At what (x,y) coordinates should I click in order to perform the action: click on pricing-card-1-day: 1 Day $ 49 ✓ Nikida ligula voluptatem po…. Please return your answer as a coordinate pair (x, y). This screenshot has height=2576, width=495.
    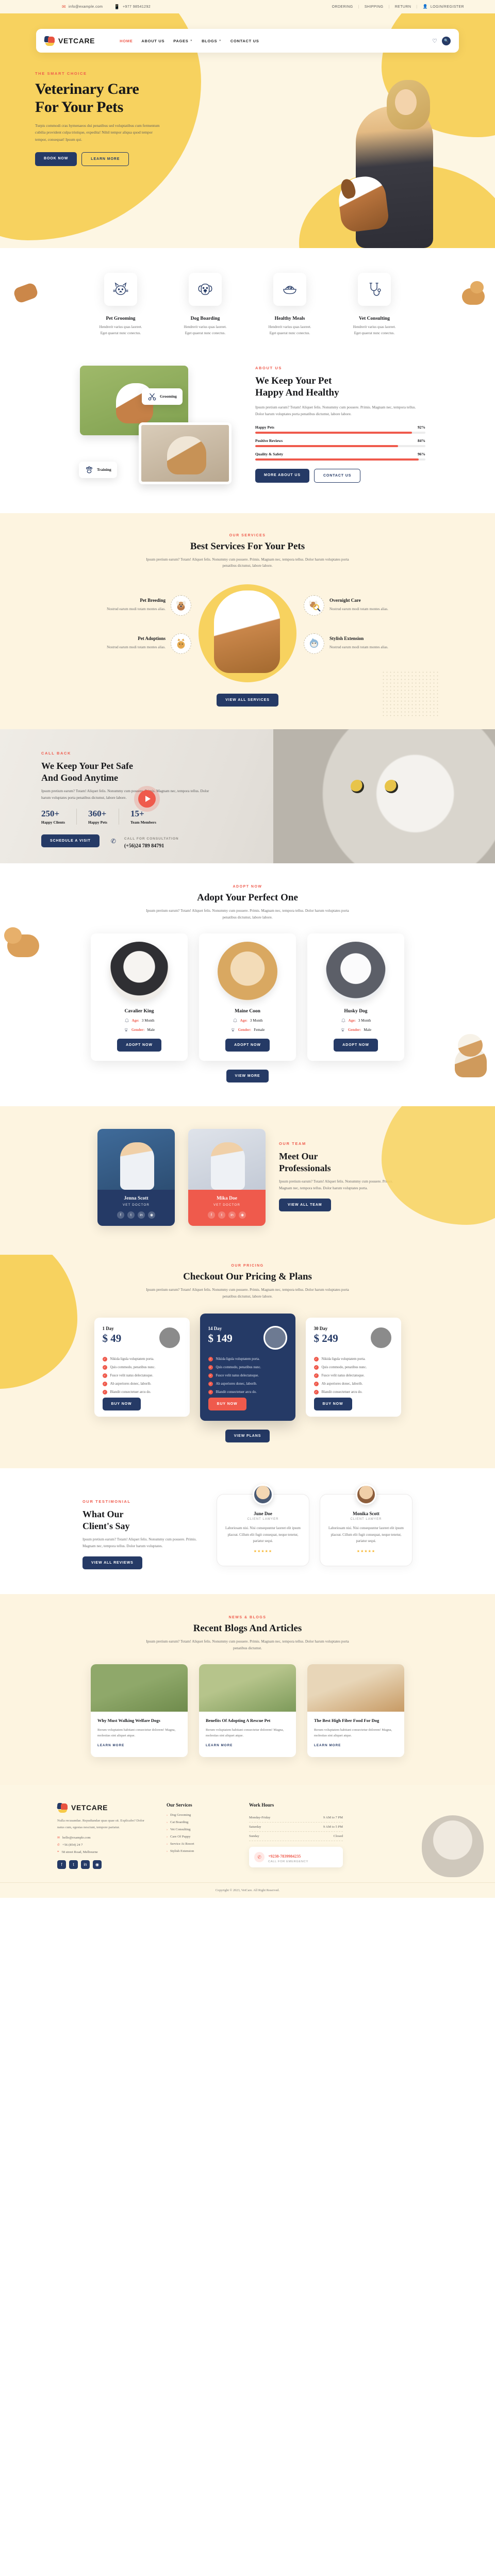
    Looking at the image, I should click on (142, 1368).